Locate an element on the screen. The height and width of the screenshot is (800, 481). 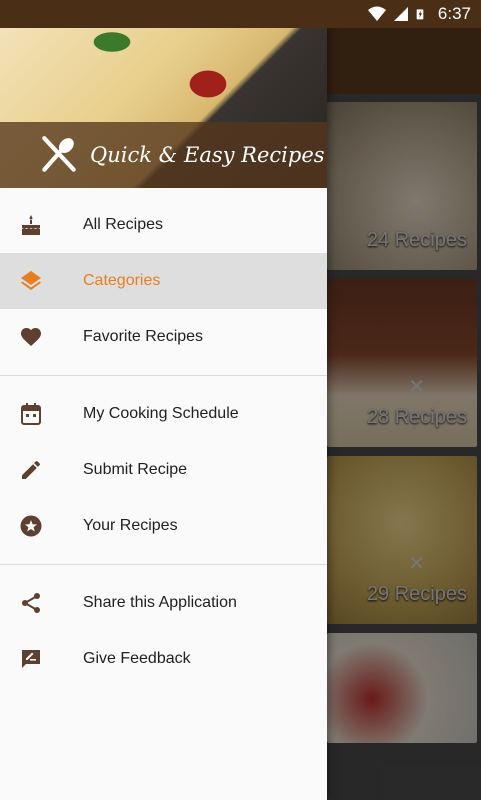
menu-item-share-app: Share this Application is located at coordinates (163, 603).